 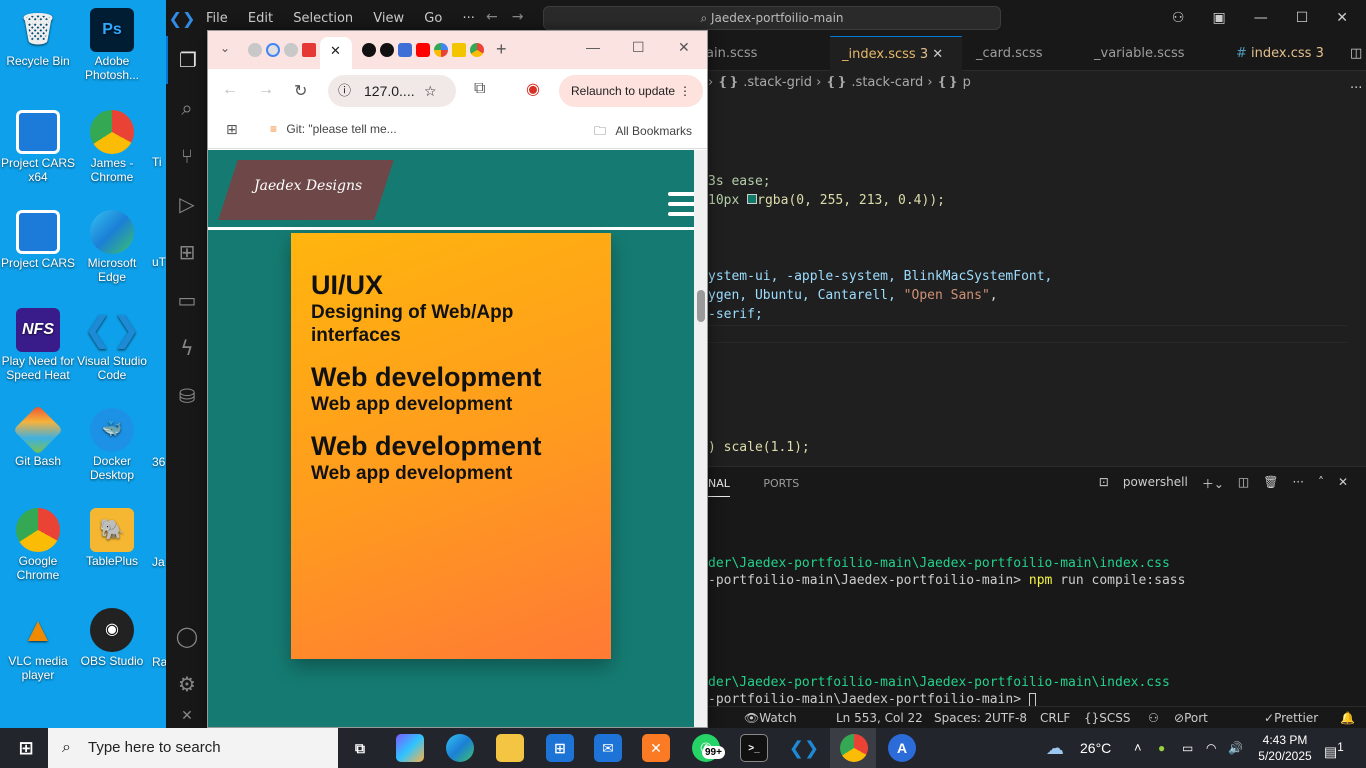 I want to click on terminal-taskbar-icon: >_, so click(x=754, y=748).